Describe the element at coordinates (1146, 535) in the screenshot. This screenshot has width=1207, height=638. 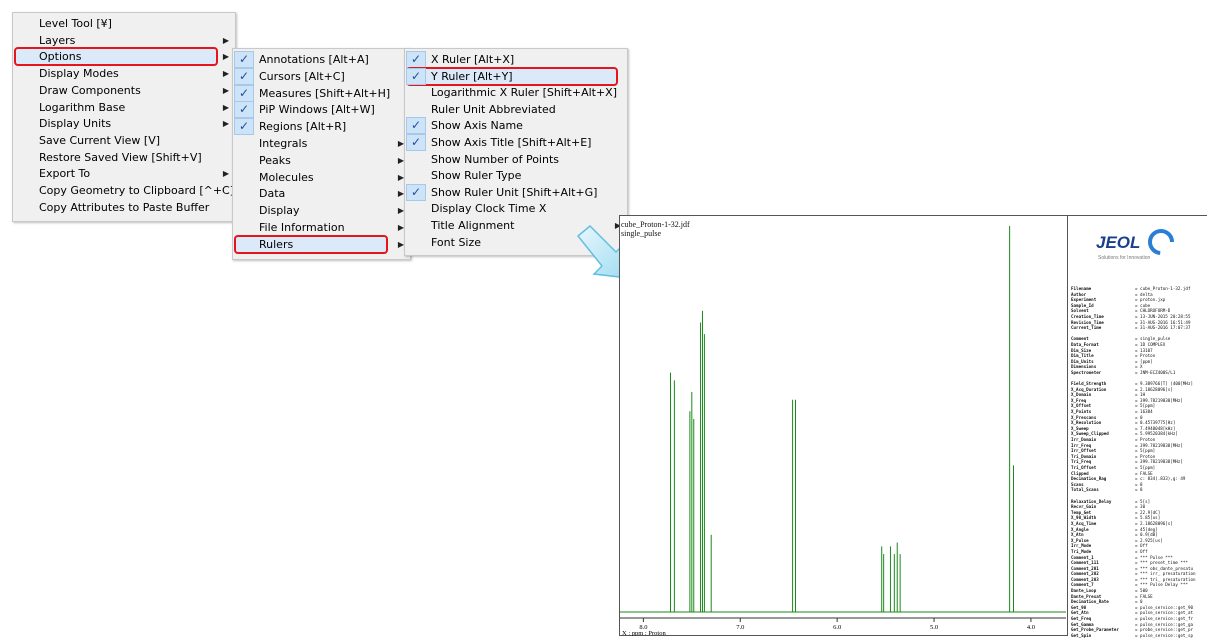
I see `parameter-value: = 0.9[dB]` at that location.